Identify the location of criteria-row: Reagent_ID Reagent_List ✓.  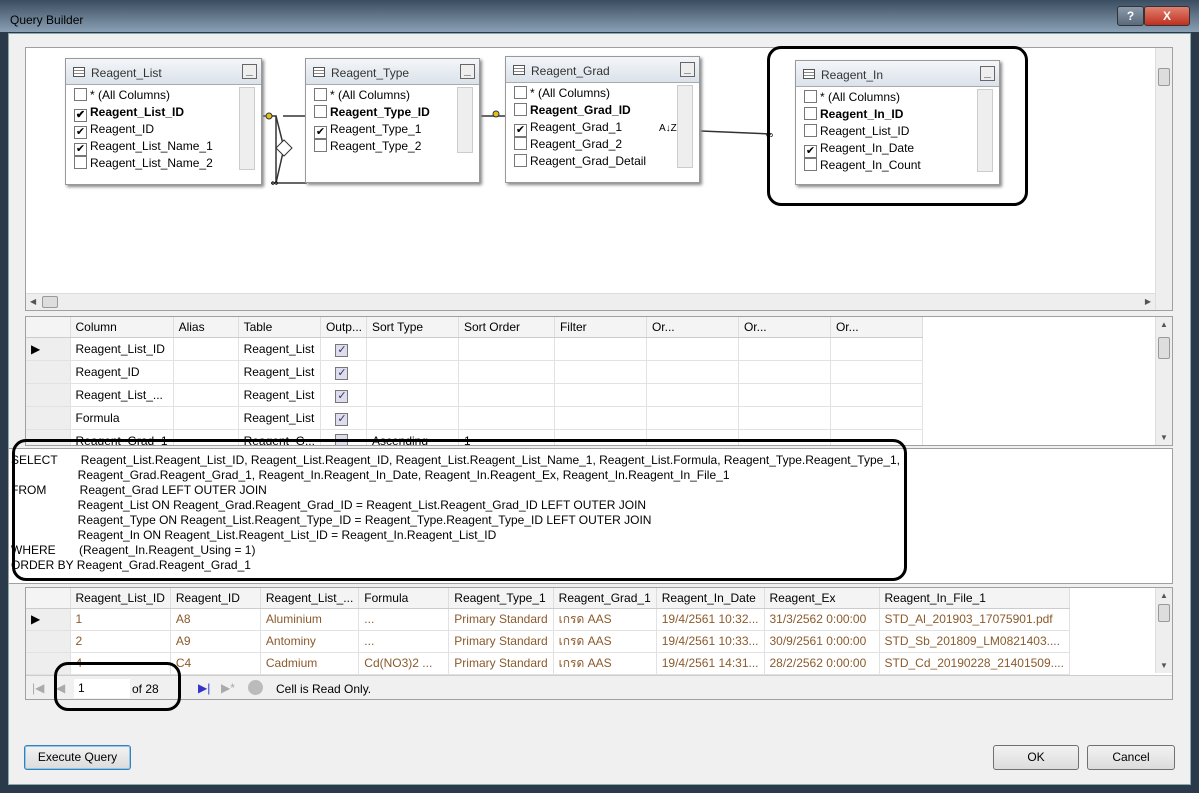
(474, 372).